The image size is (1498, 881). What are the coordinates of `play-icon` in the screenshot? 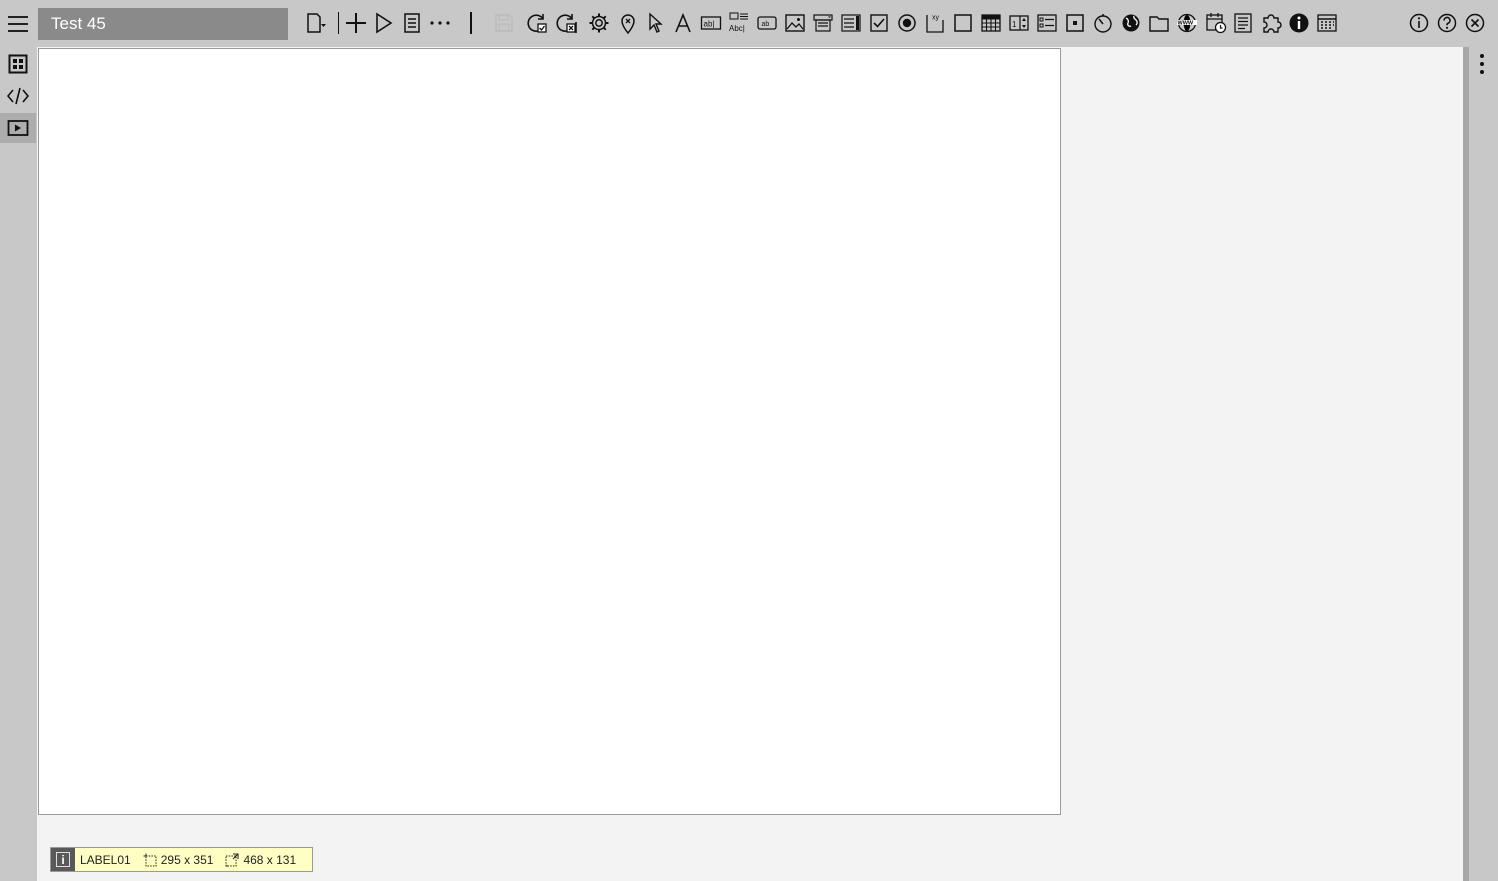 It's located at (383, 23).